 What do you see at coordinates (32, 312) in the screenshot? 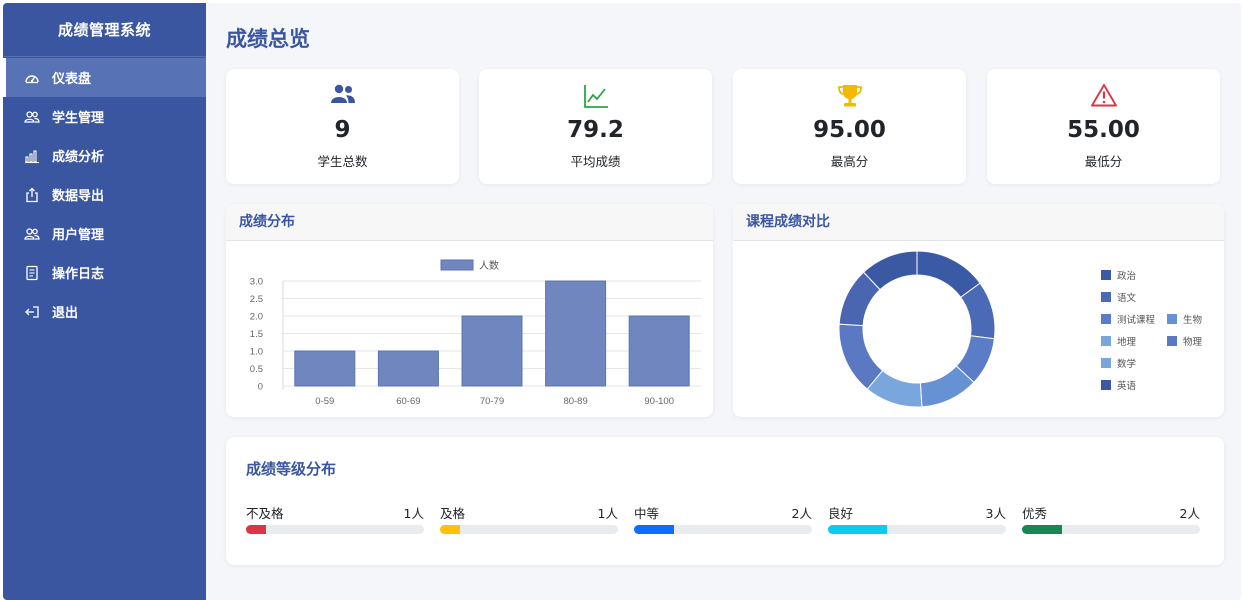
I see `logout-icon` at bounding box center [32, 312].